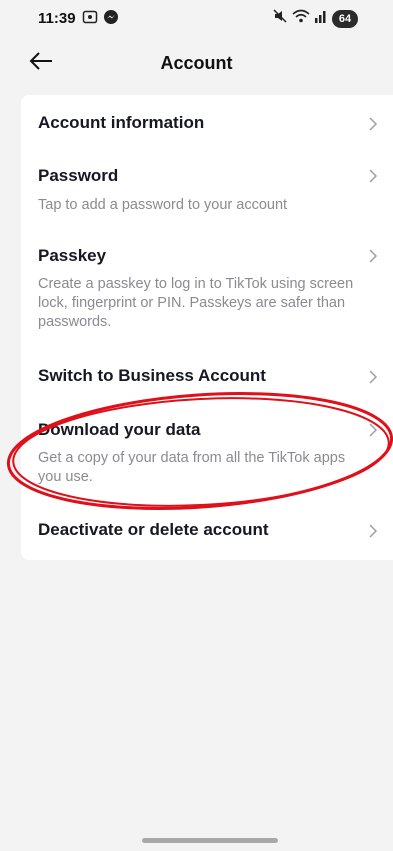 This screenshot has height=851, width=393. I want to click on switch-business-account-row: Switch to Business Account, so click(207, 380).